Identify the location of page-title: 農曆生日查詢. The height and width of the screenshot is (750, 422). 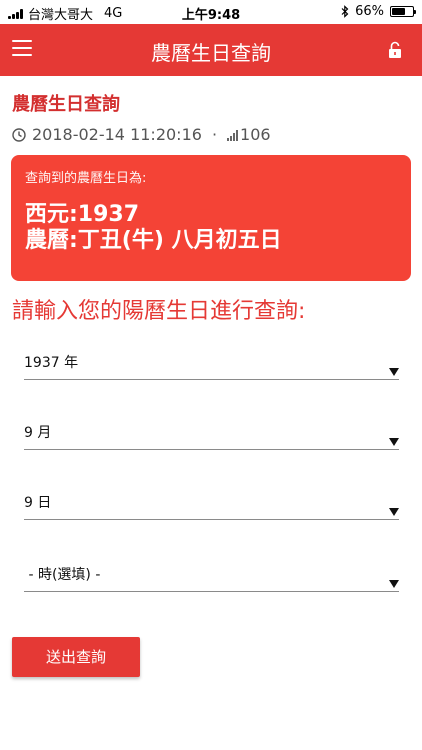
(66, 104).